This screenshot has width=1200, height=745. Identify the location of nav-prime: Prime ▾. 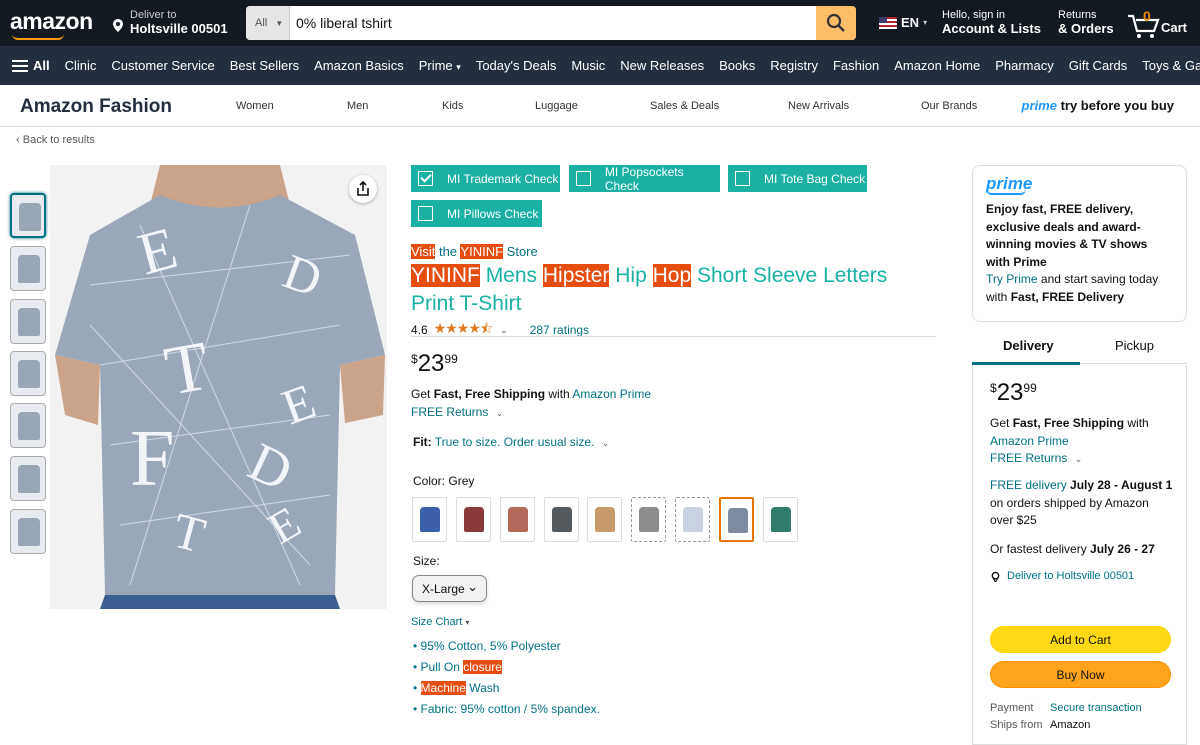
(440, 65).